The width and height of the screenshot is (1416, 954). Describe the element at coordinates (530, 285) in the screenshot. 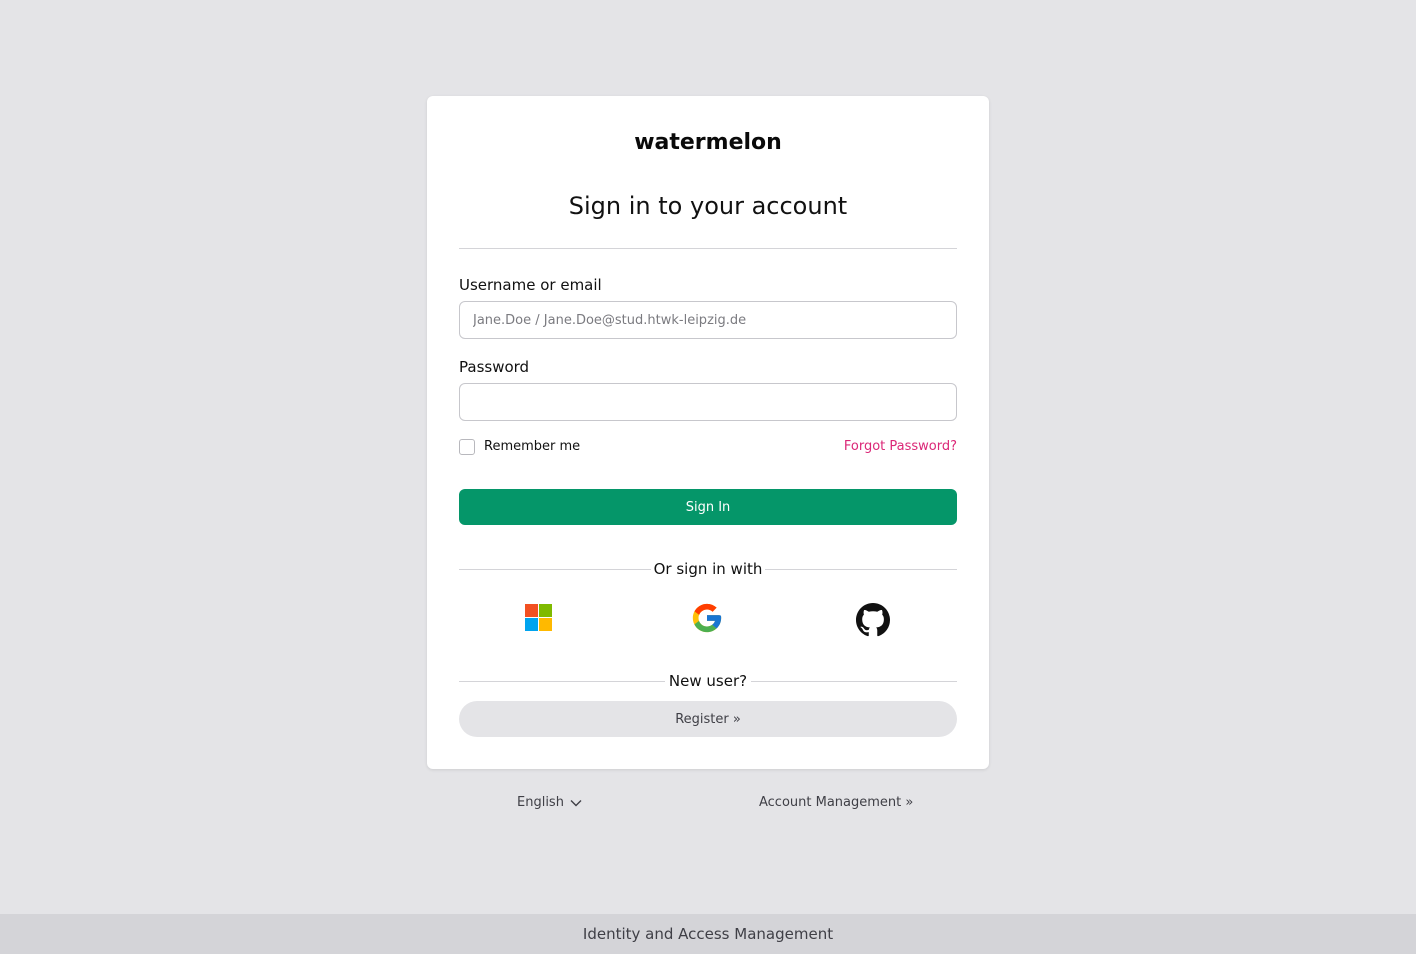

I see `username-label: Username or email` at that location.